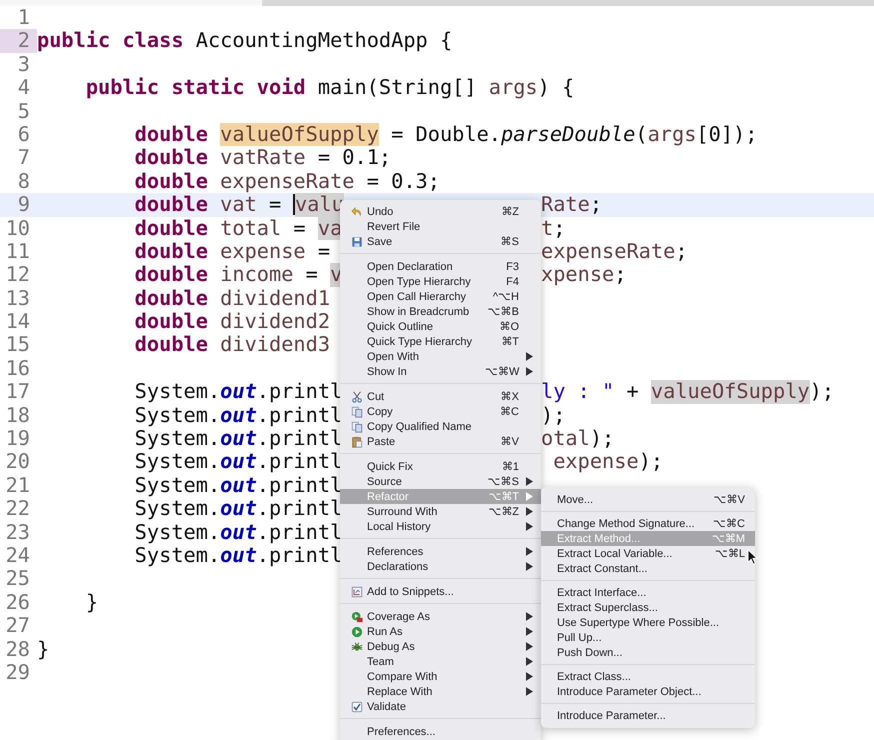 This screenshot has width=874, height=740. What do you see at coordinates (440, 411) in the screenshot?
I see `menu-item: Copy ⌘C` at bounding box center [440, 411].